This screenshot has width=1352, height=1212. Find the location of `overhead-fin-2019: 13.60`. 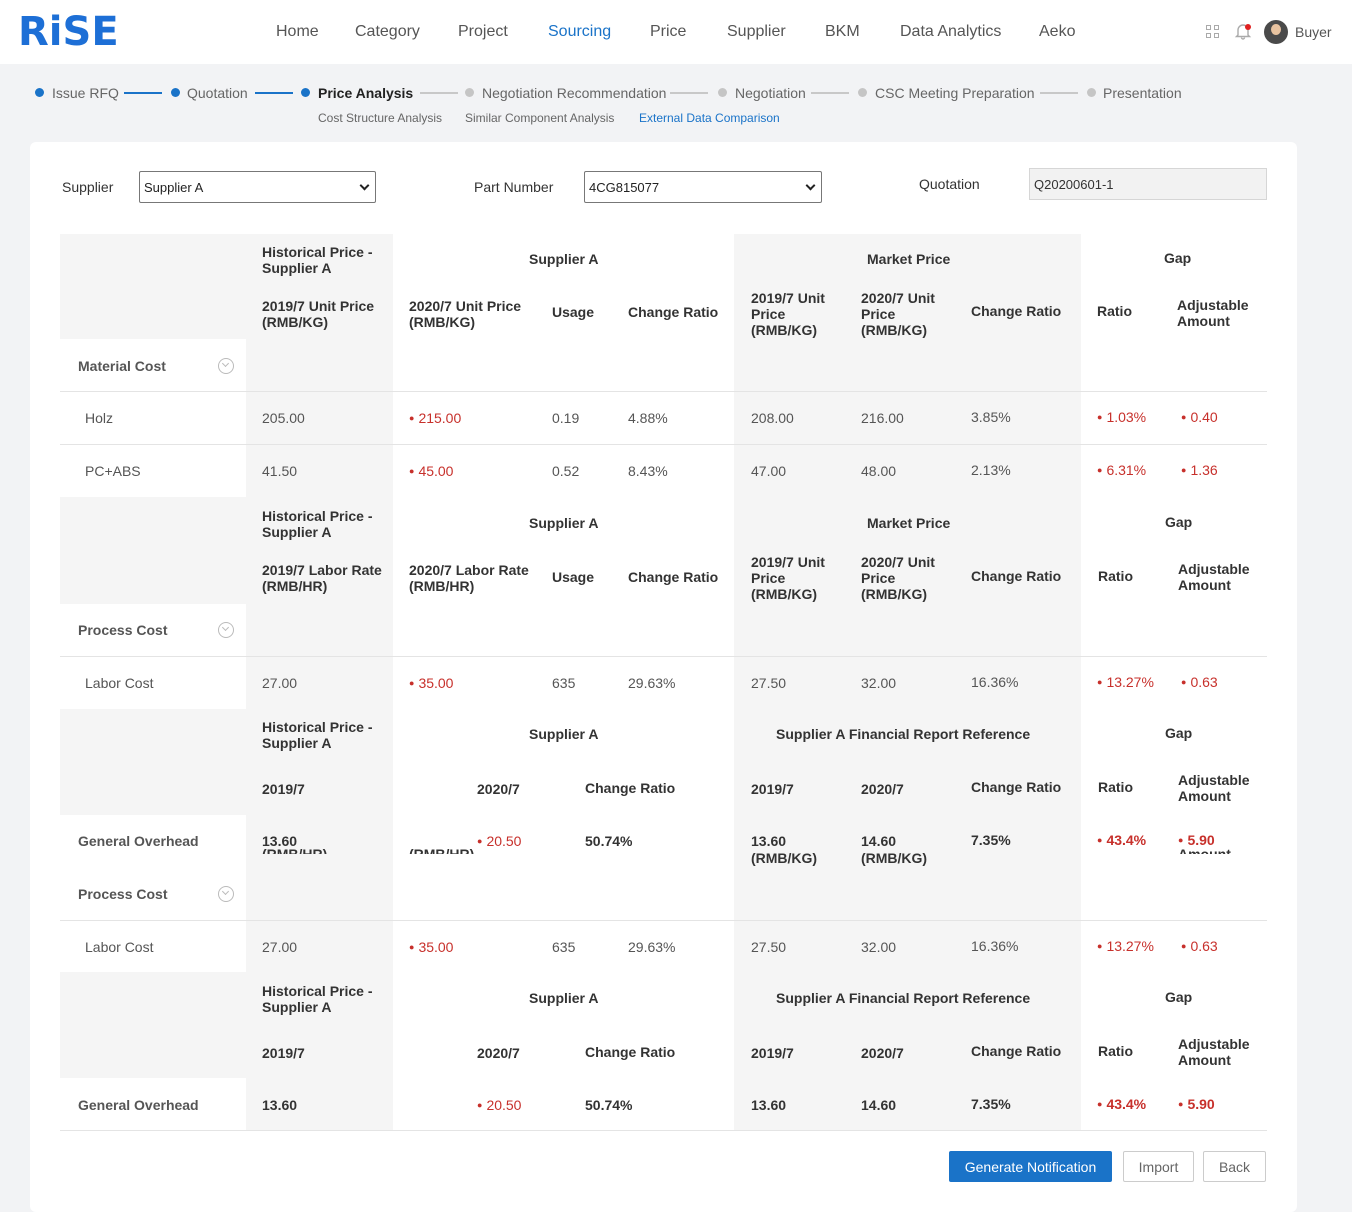

overhead-fin-2019: 13.60 is located at coordinates (769, 1105).